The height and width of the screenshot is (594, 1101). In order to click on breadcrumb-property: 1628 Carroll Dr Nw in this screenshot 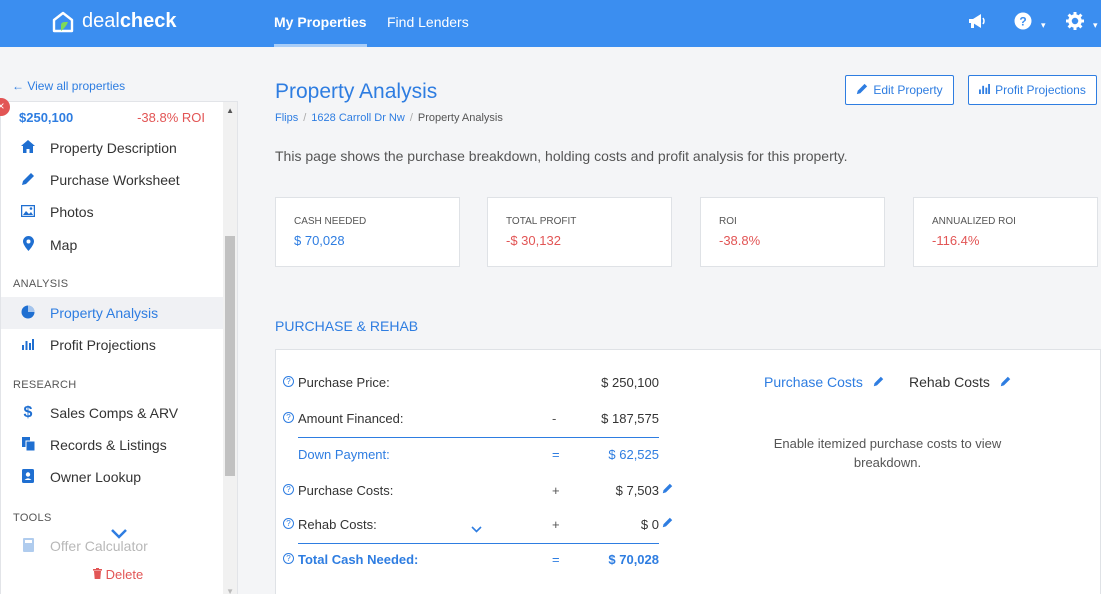, I will do `click(358, 118)`.